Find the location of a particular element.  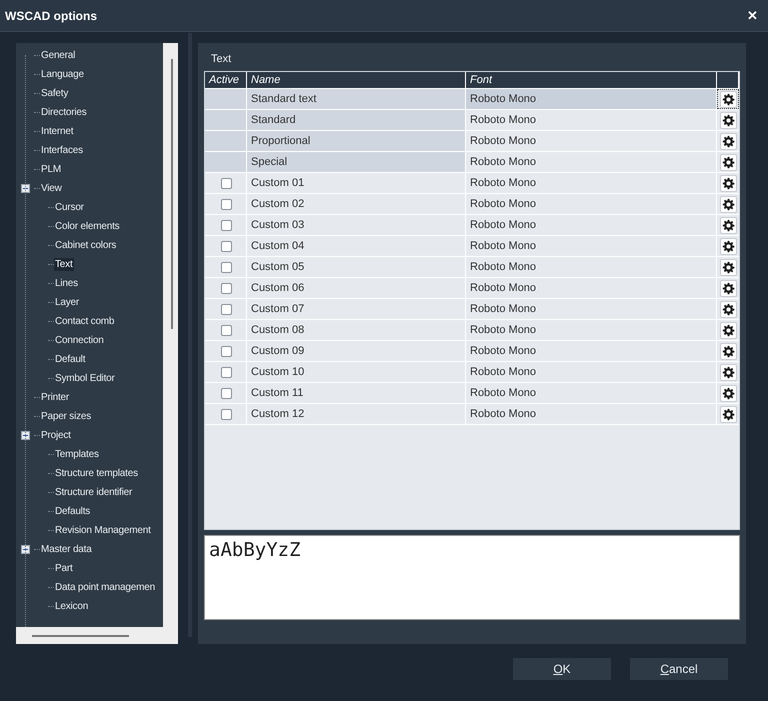

tree-item: Directories is located at coordinates (64, 112).